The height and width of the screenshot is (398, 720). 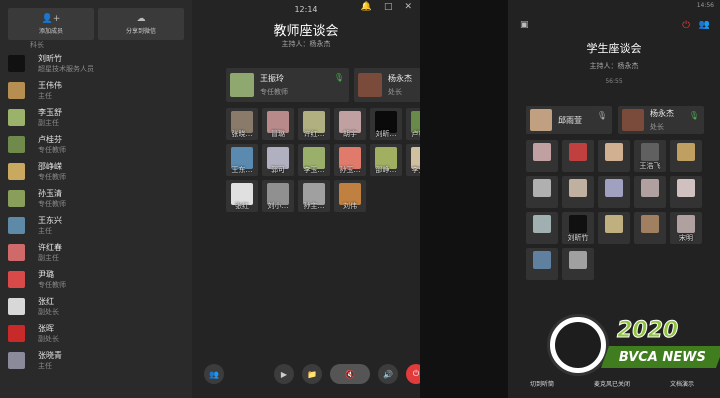 I want to click on participants-button: 👥, so click(x=214, y=374).